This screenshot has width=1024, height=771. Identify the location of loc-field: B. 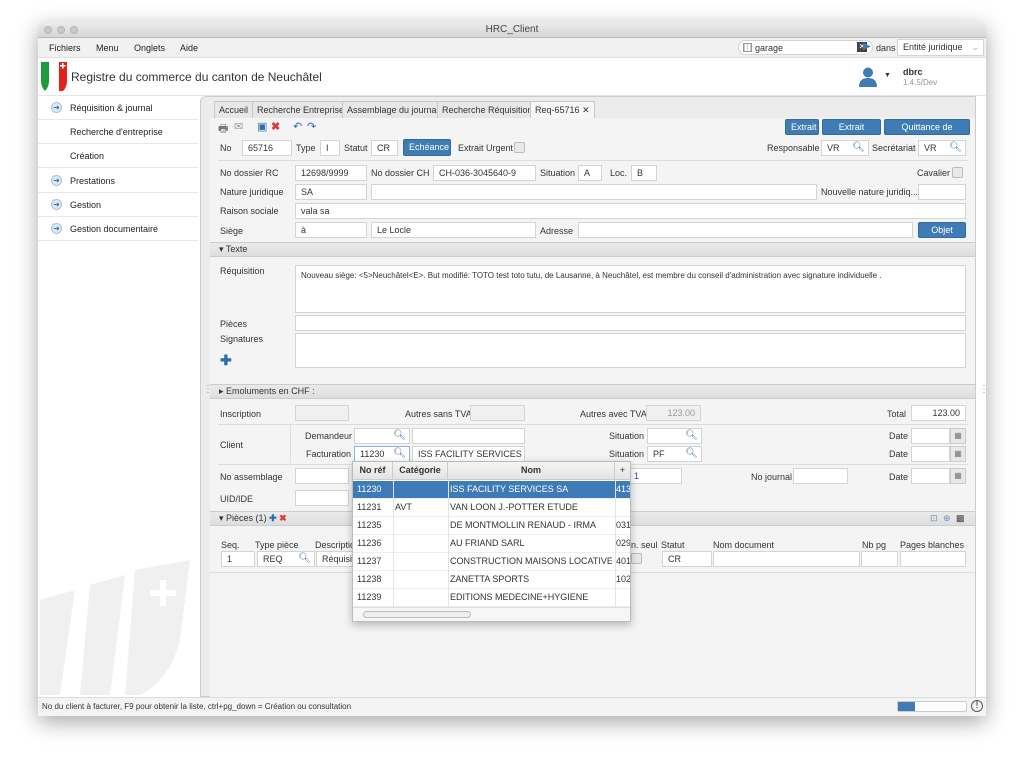
(644, 173).